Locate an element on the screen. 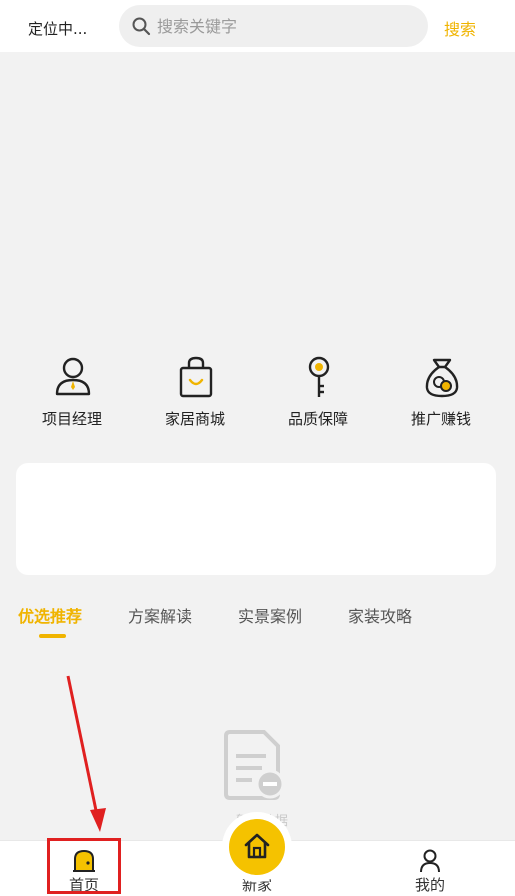  shopping-bag-icon is located at coordinates (196, 377).